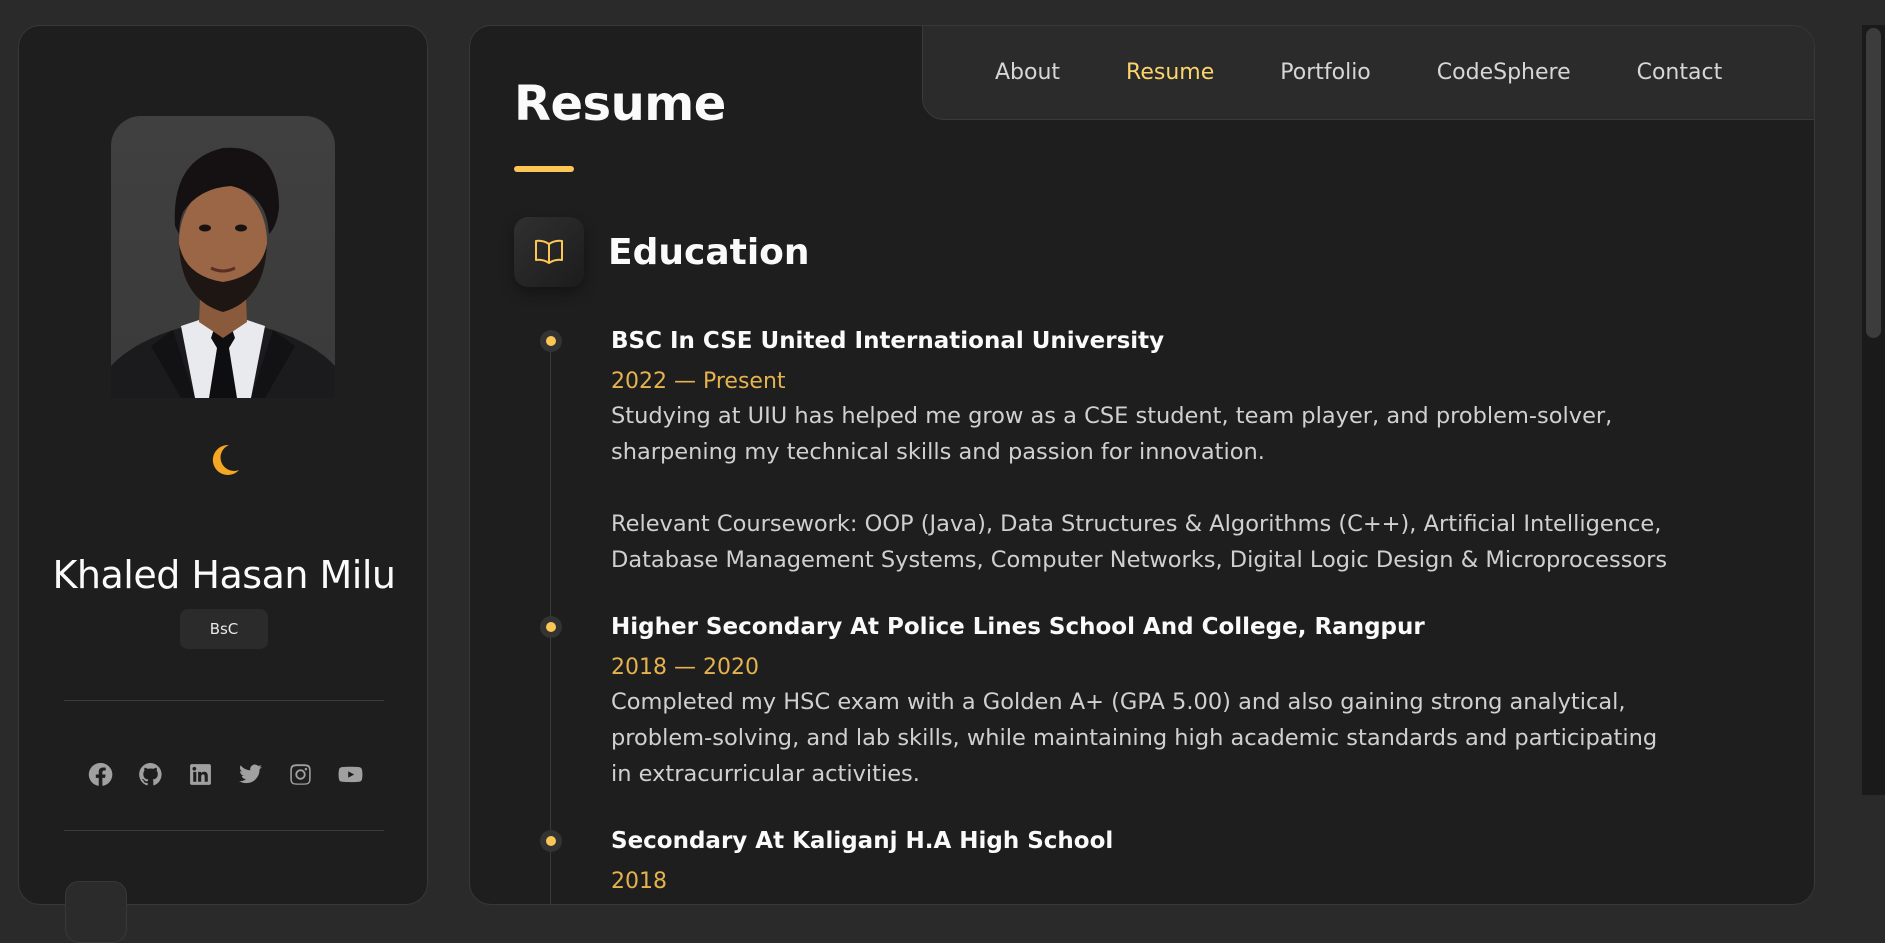 Image resolution: width=1885 pixels, height=943 pixels. I want to click on youtube-icon, so click(350, 774).